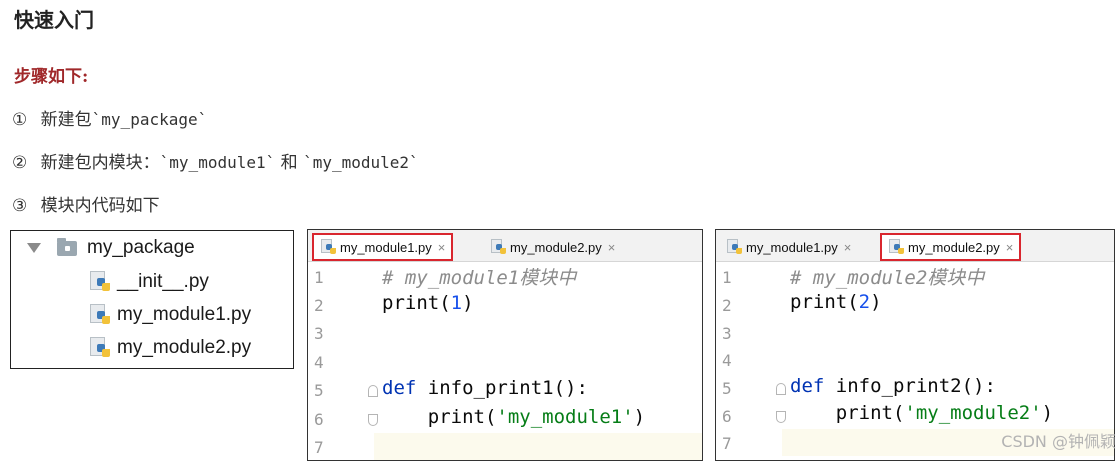 The height and width of the screenshot is (461, 1120). I want to click on code-line-1: # my_module1模块中, so click(479, 276).